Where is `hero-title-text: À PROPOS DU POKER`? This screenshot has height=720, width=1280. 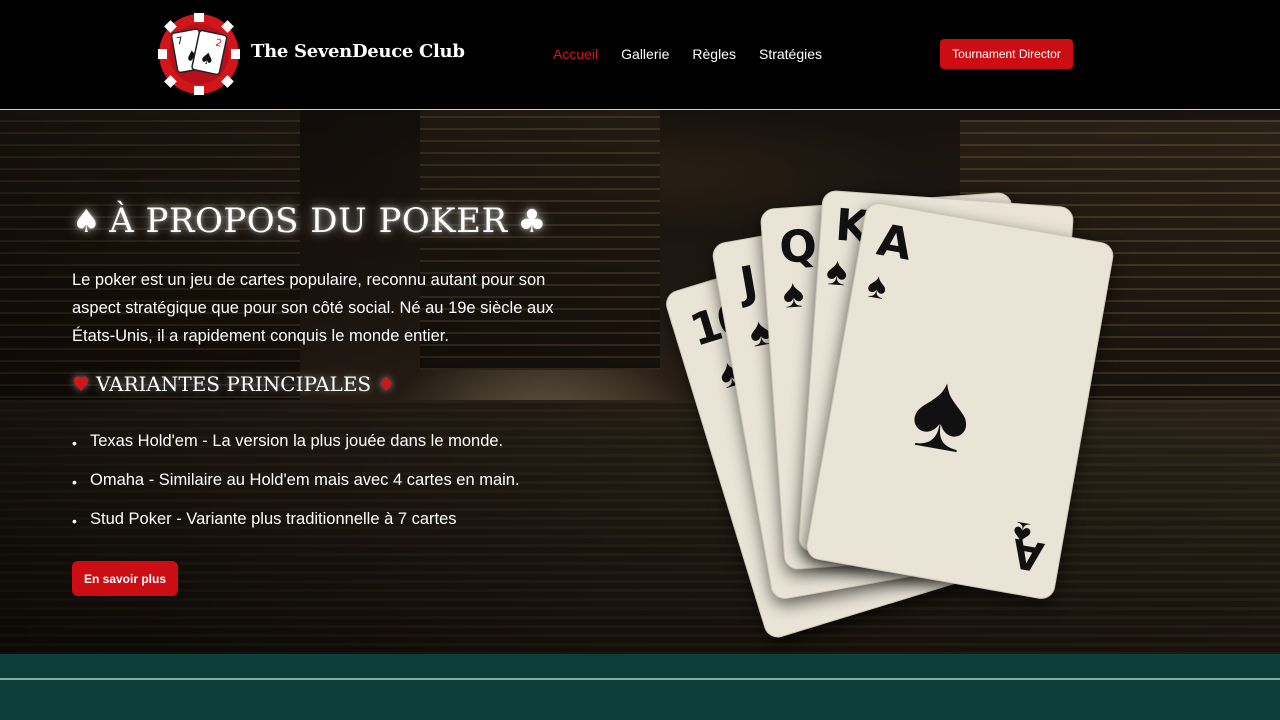
hero-title-text: À PROPOS DU POKER is located at coordinates (308, 221).